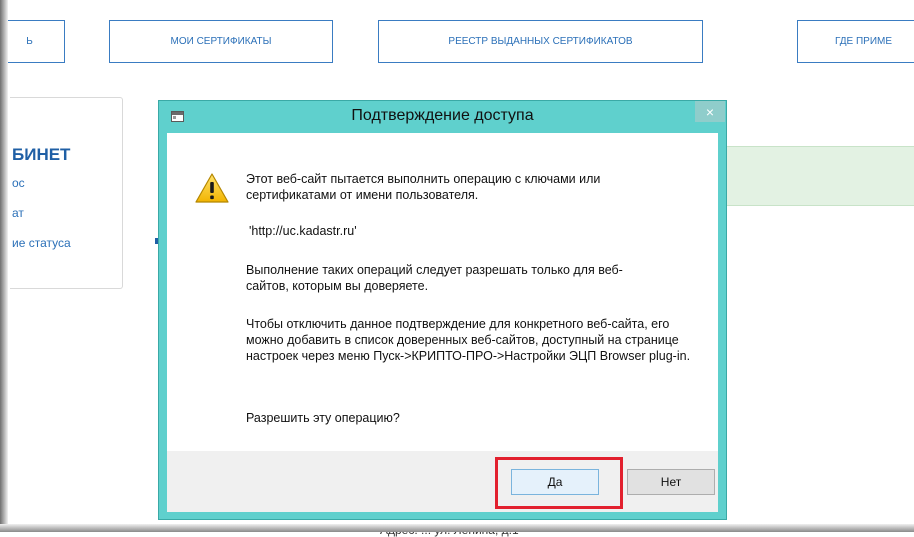 This screenshot has height=537, width=914. What do you see at coordinates (442, 481) in the screenshot?
I see `dialog-footer: Да Нет` at bounding box center [442, 481].